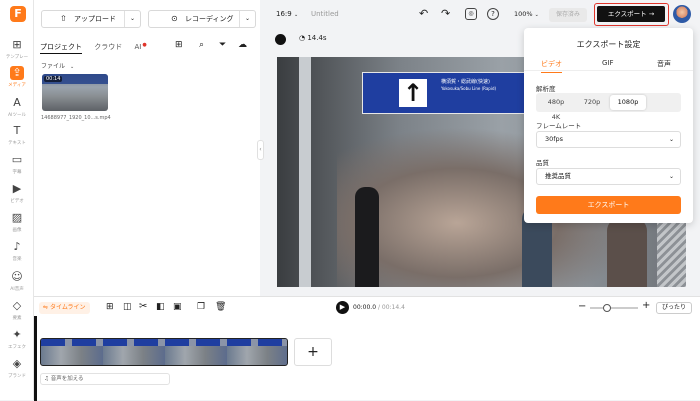 Image resolution: width=700 pixels, height=401 pixels. I want to click on cloud-icon: ☁, so click(242, 45).